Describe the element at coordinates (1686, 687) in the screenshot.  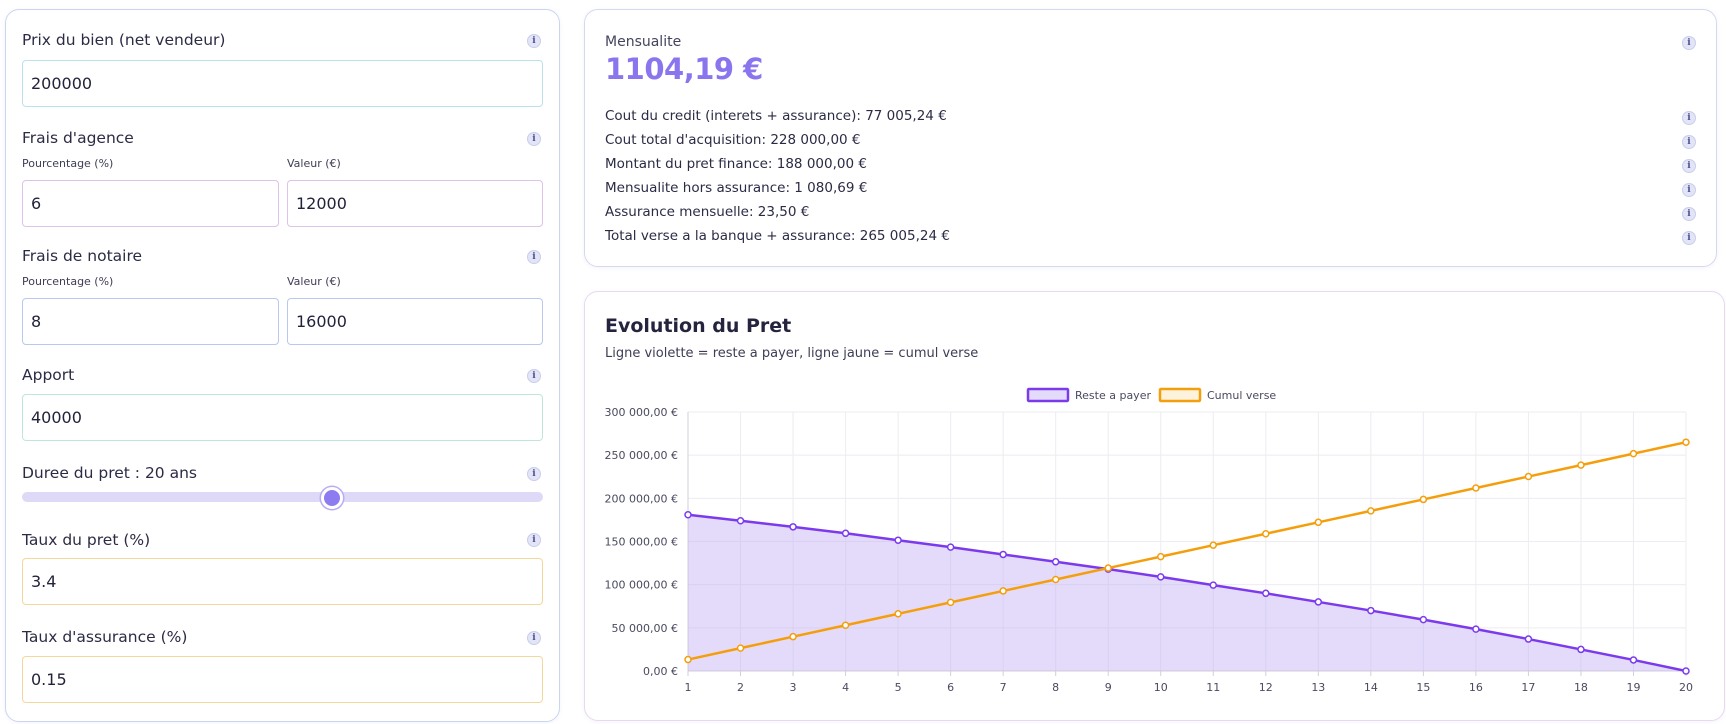
I see `x-tick-label: 20` at that location.